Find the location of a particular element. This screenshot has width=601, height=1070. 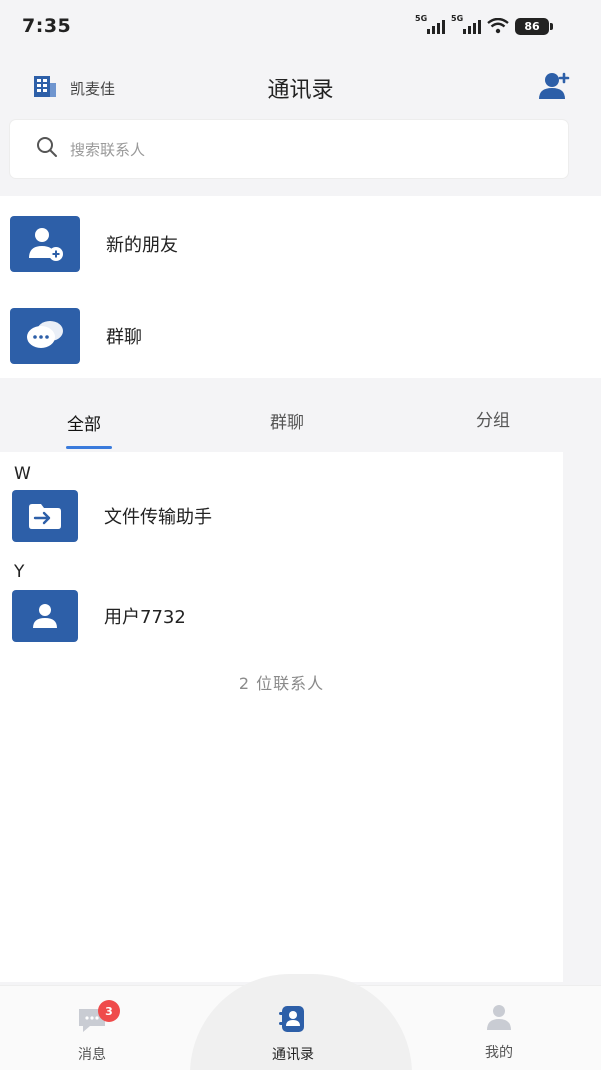

page-title: 通讯录 is located at coordinates (300, 90).